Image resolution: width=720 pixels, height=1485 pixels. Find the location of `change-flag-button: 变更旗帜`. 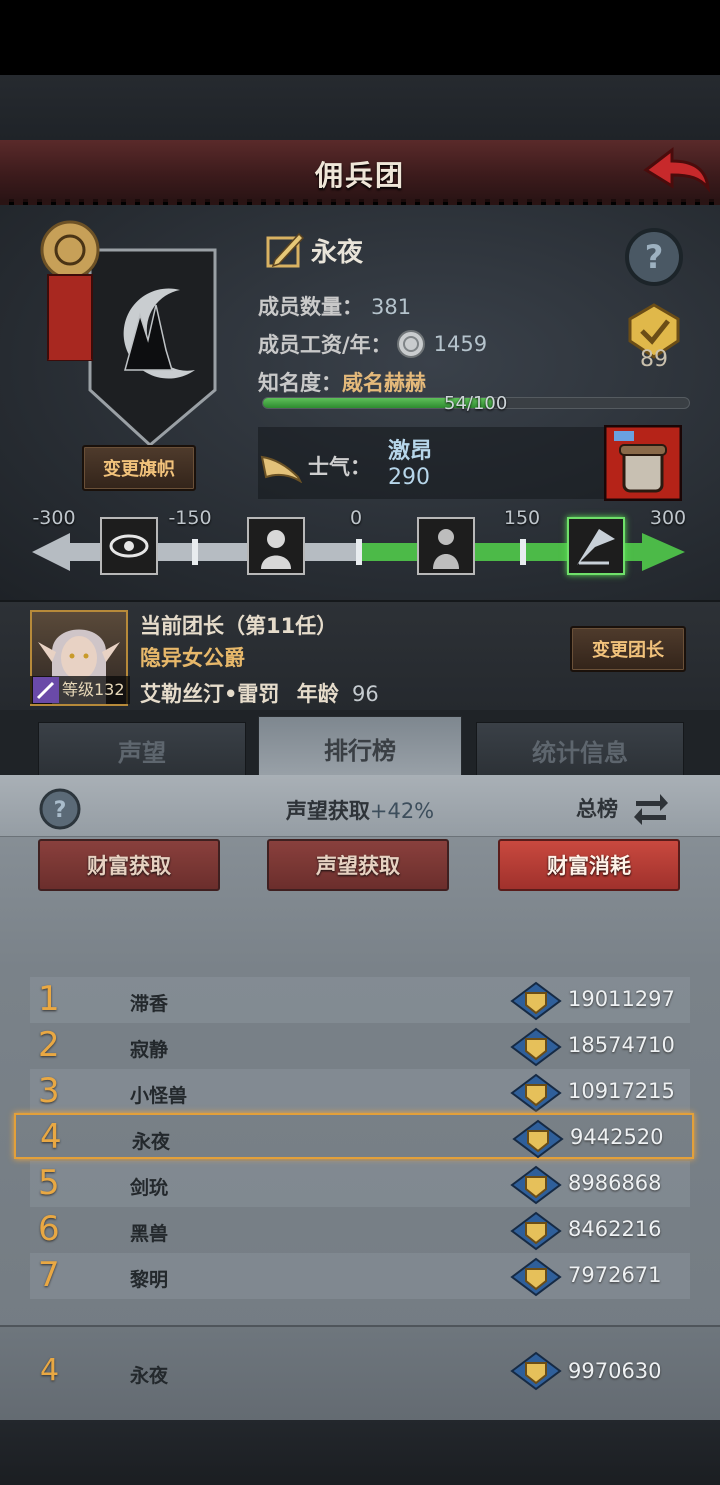

change-flag-button: 变更旗帜 is located at coordinates (139, 468).